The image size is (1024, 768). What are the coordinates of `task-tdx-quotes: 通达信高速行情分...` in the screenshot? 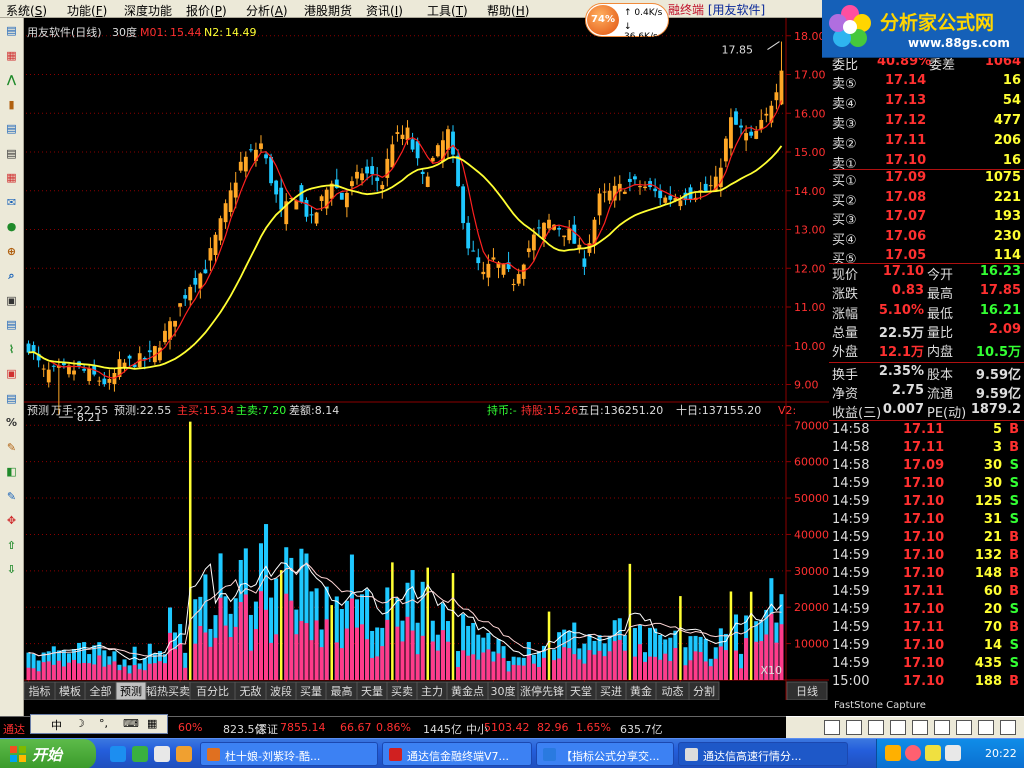 It's located at (763, 754).